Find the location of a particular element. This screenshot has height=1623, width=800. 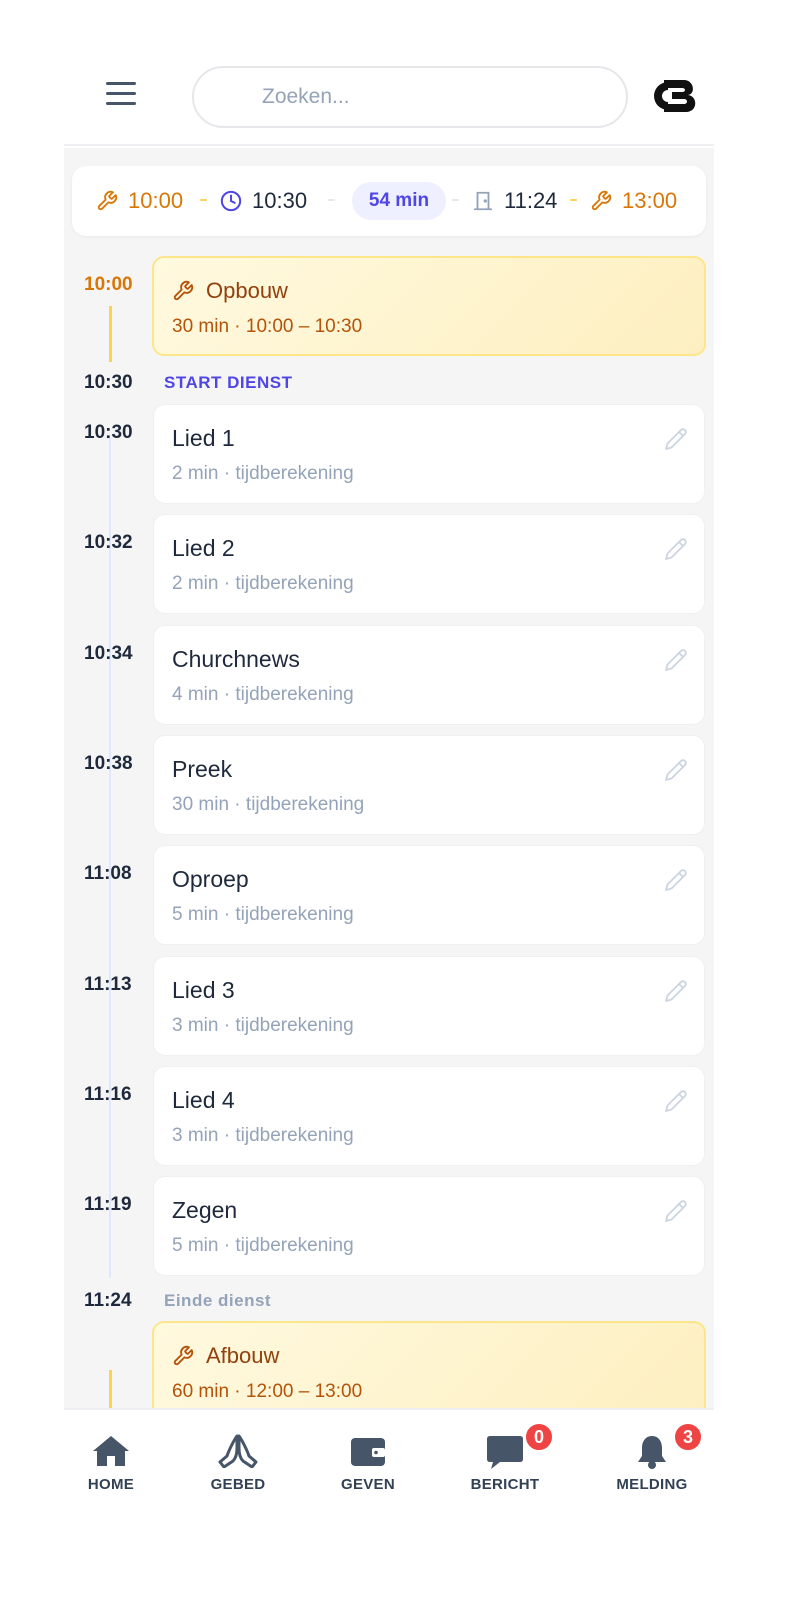

setup-start-time: 10:00 is located at coordinates (156, 200).